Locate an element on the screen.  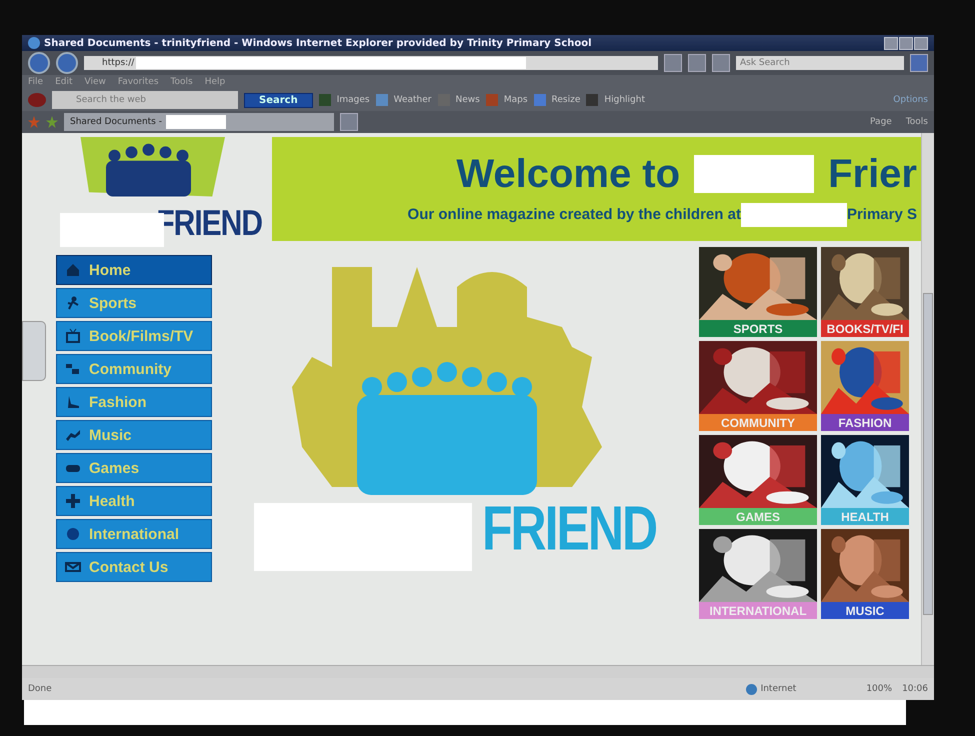
toolbar-item: Weather is located at coordinates (413, 100).